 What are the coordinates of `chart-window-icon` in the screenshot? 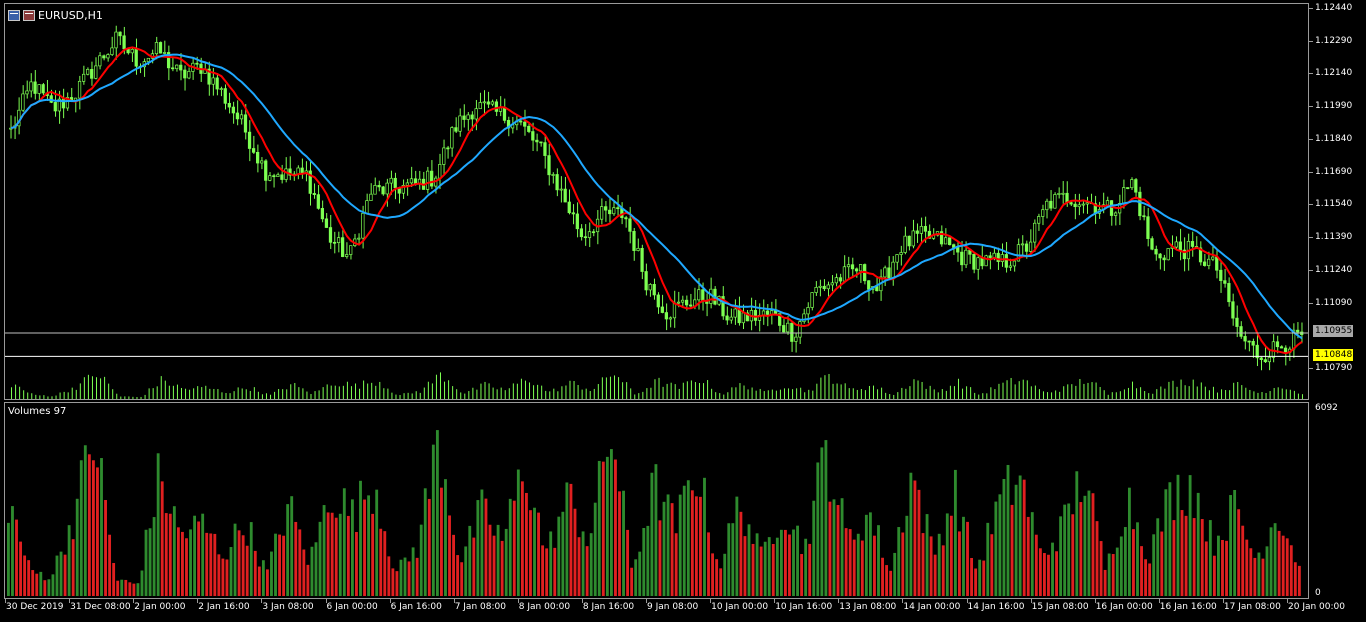 It's located at (14, 15).